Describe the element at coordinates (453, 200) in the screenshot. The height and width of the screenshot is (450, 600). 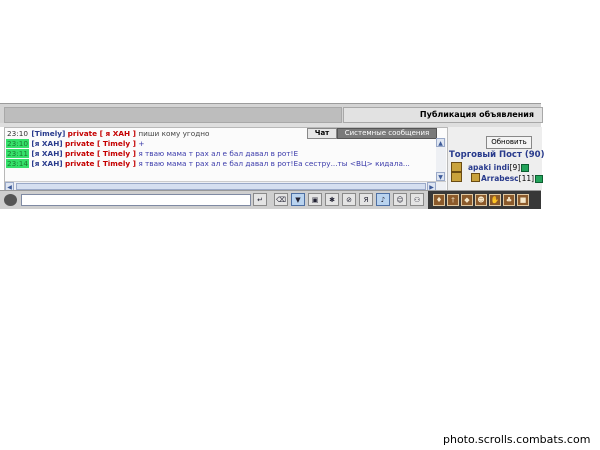
I see `sword-icon: †` at that location.